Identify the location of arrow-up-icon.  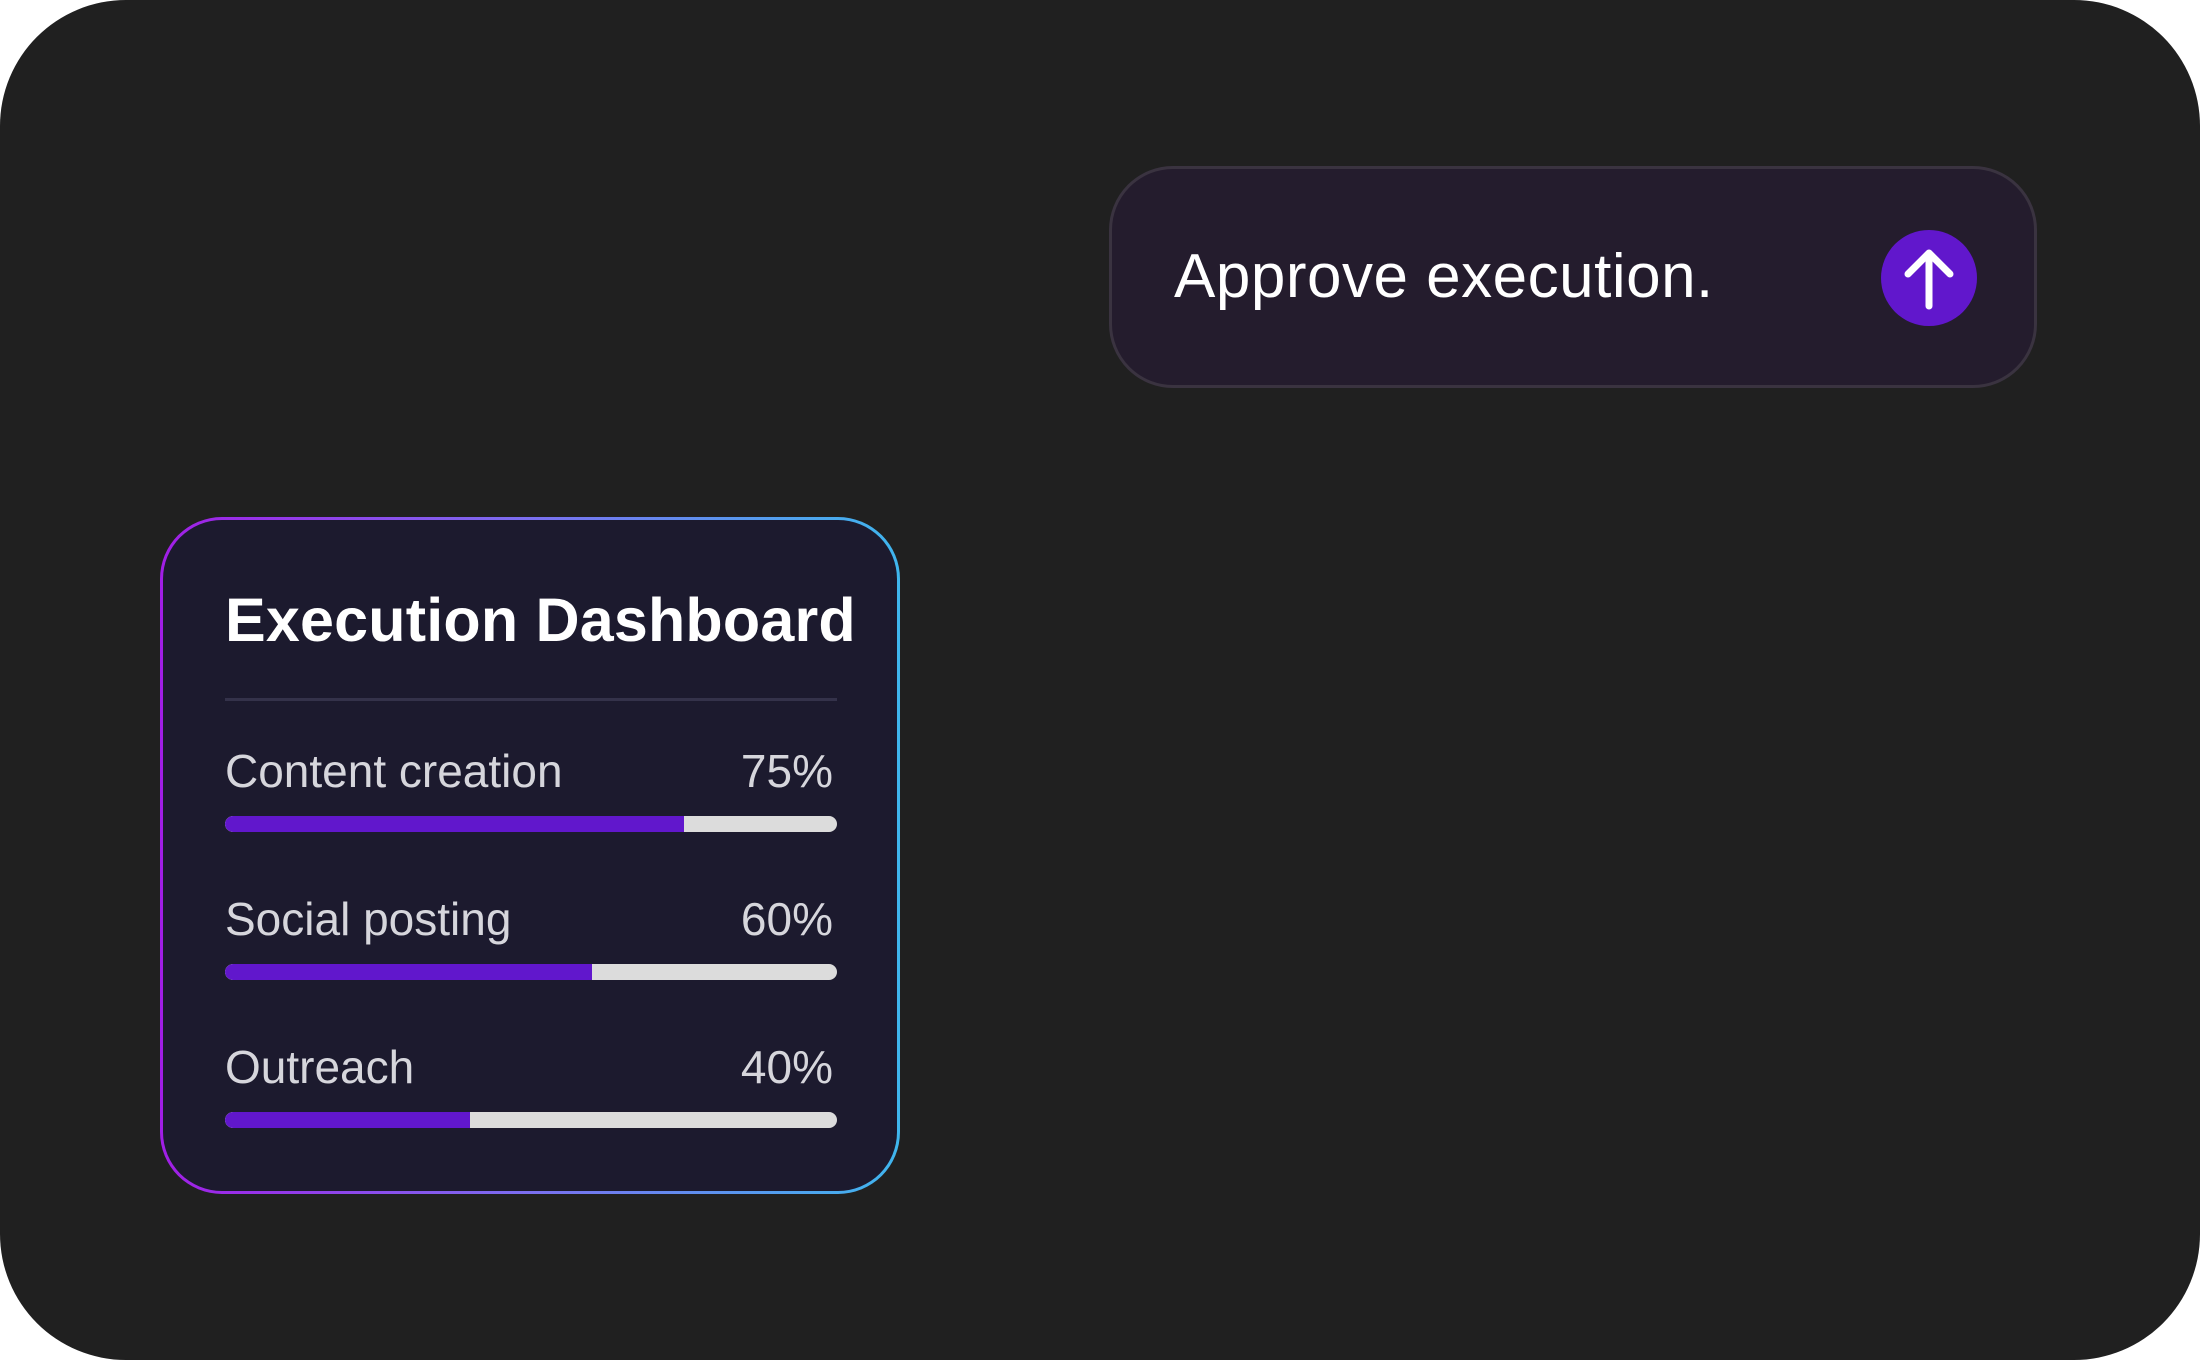
(1929, 279).